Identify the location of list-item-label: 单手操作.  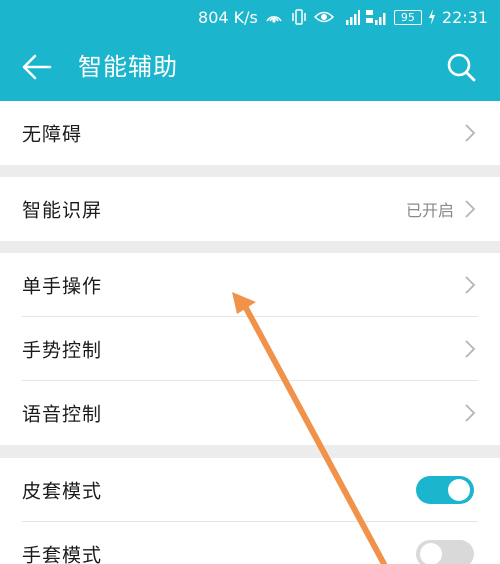
(62, 286).